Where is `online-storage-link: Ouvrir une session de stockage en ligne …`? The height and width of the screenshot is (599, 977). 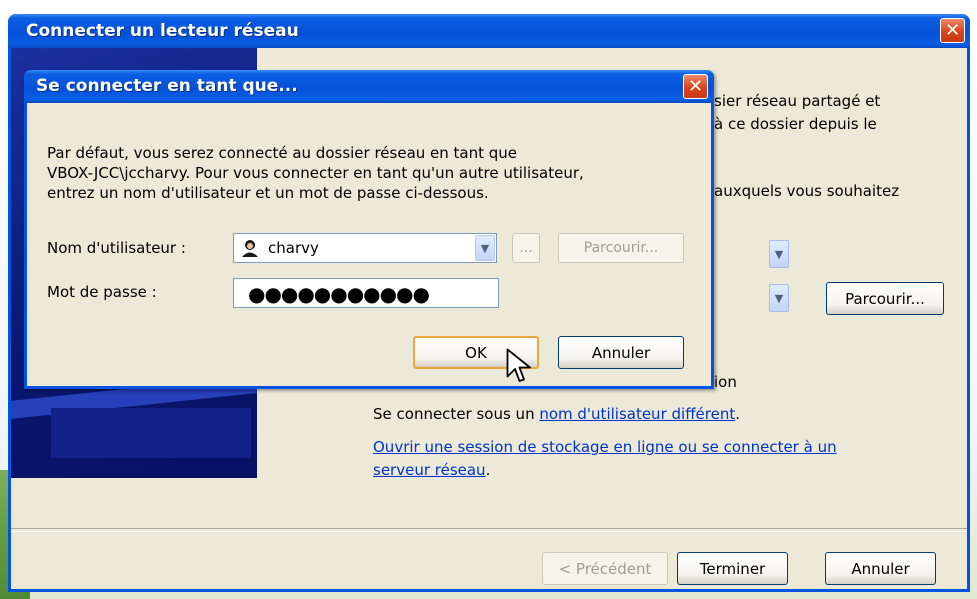
online-storage-link: Ouvrir une session de stockage en ligne … is located at coordinates (605, 447).